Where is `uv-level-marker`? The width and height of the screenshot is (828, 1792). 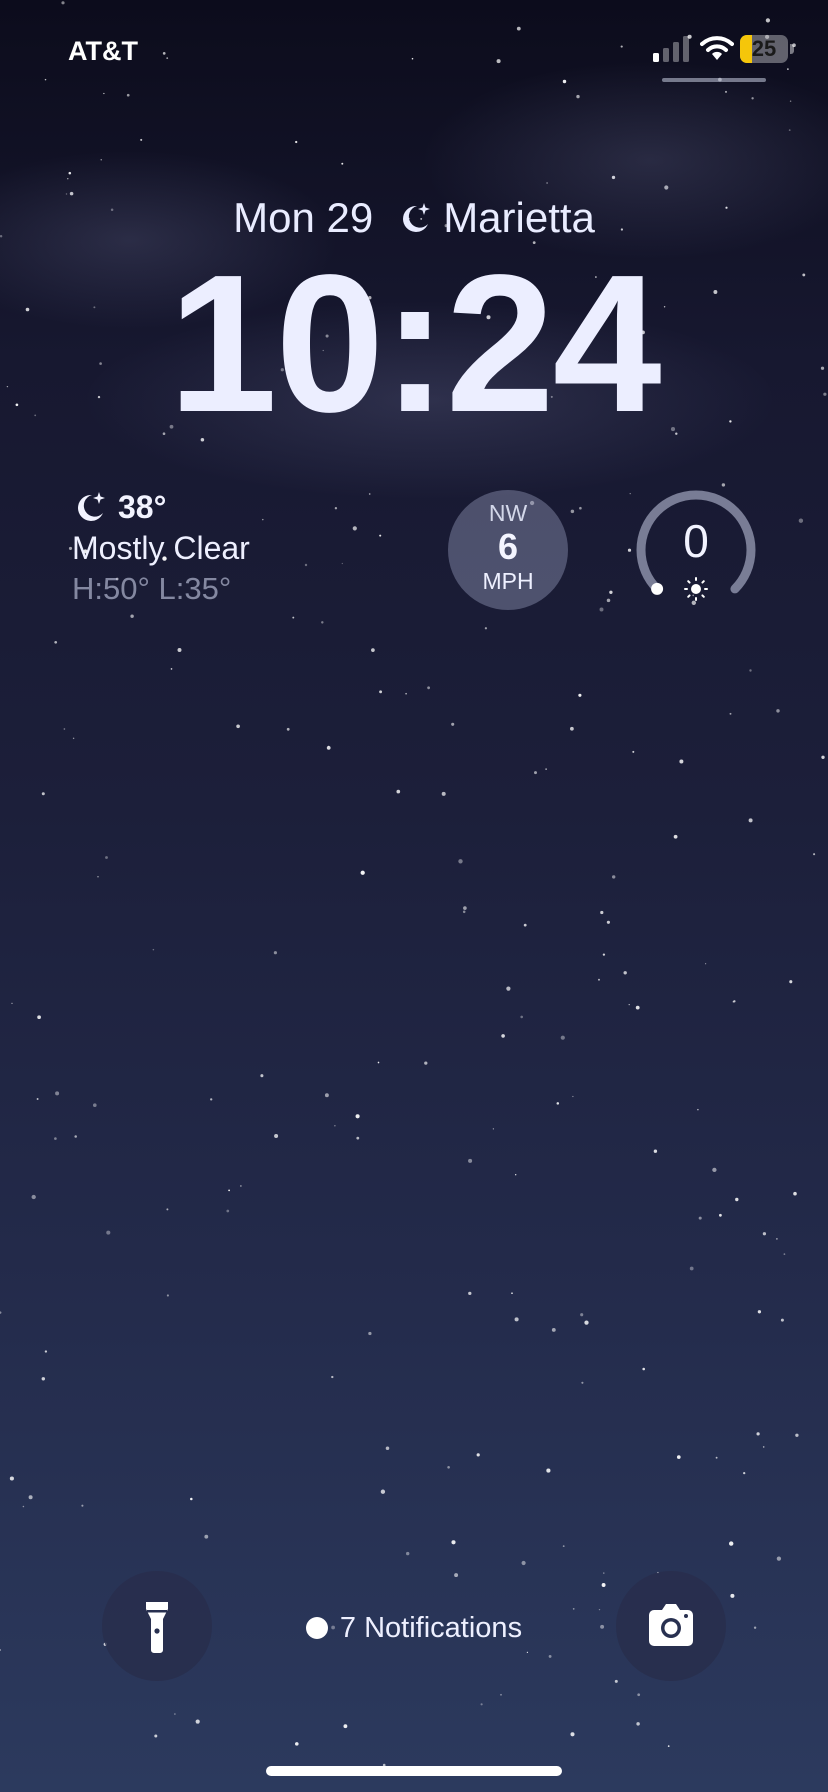
uv-level-marker is located at coordinates (657, 588).